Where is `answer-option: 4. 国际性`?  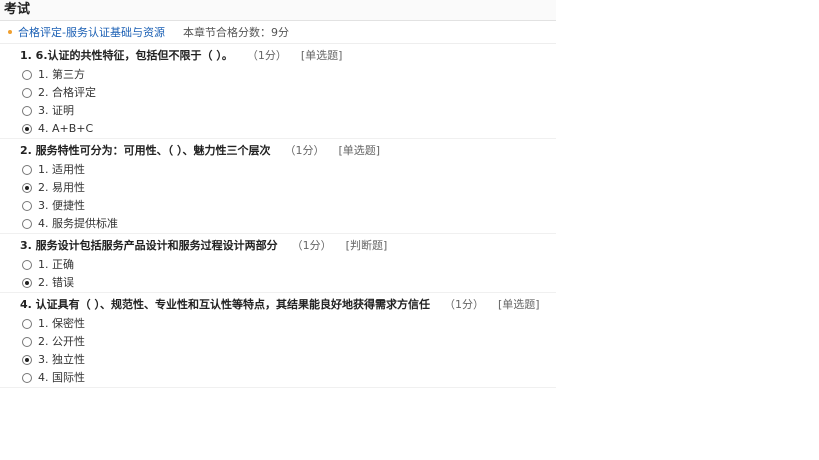
answer-option: 4. 国际性 is located at coordinates (278, 378).